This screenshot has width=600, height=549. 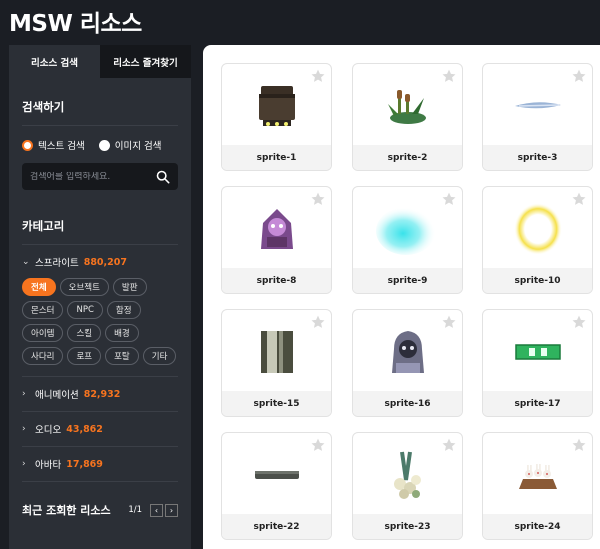 What do you see at coordinates (100, 500) in the screenshot?
I see `recent-resources-header: 최근 조회한 리소스 1/1 ‹ ›` at bounding box center [100, 500].